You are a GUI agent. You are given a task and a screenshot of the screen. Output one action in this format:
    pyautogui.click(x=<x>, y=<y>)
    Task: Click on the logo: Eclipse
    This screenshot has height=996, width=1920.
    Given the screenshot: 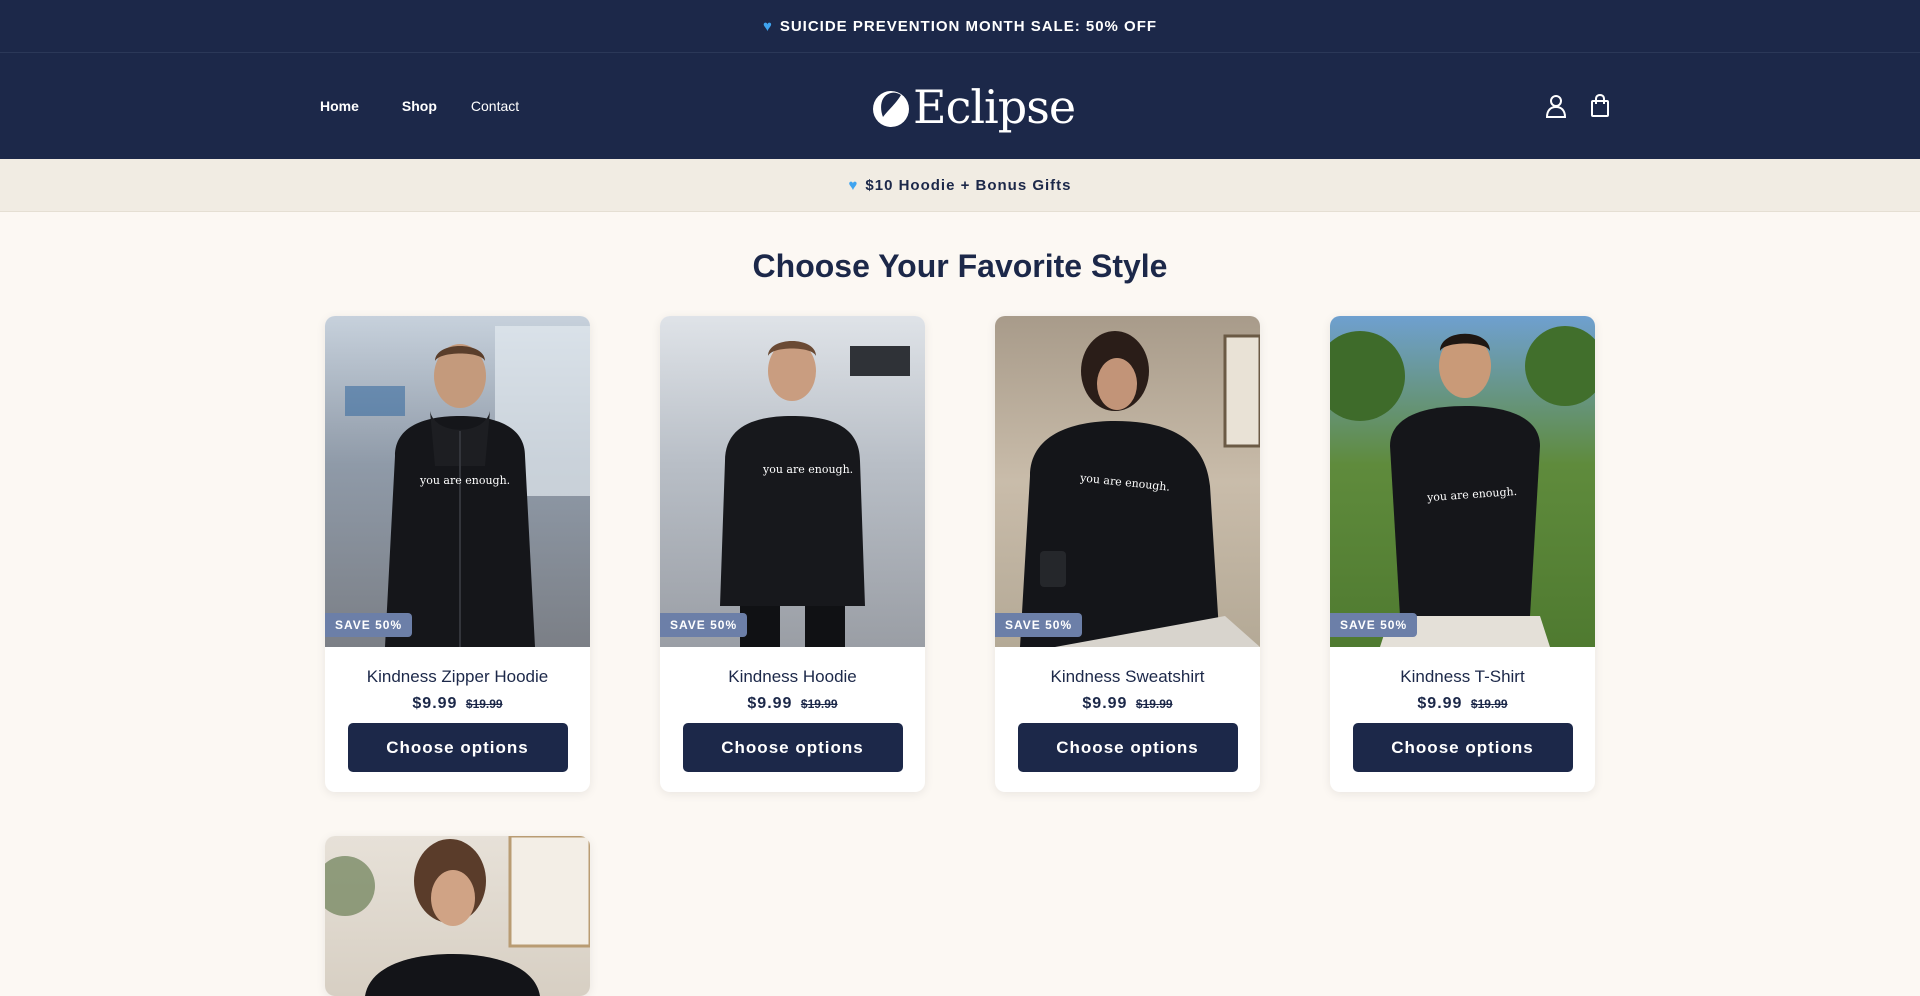 What is the action you would take?
    pyautogui.click(x=973, y=107)
    